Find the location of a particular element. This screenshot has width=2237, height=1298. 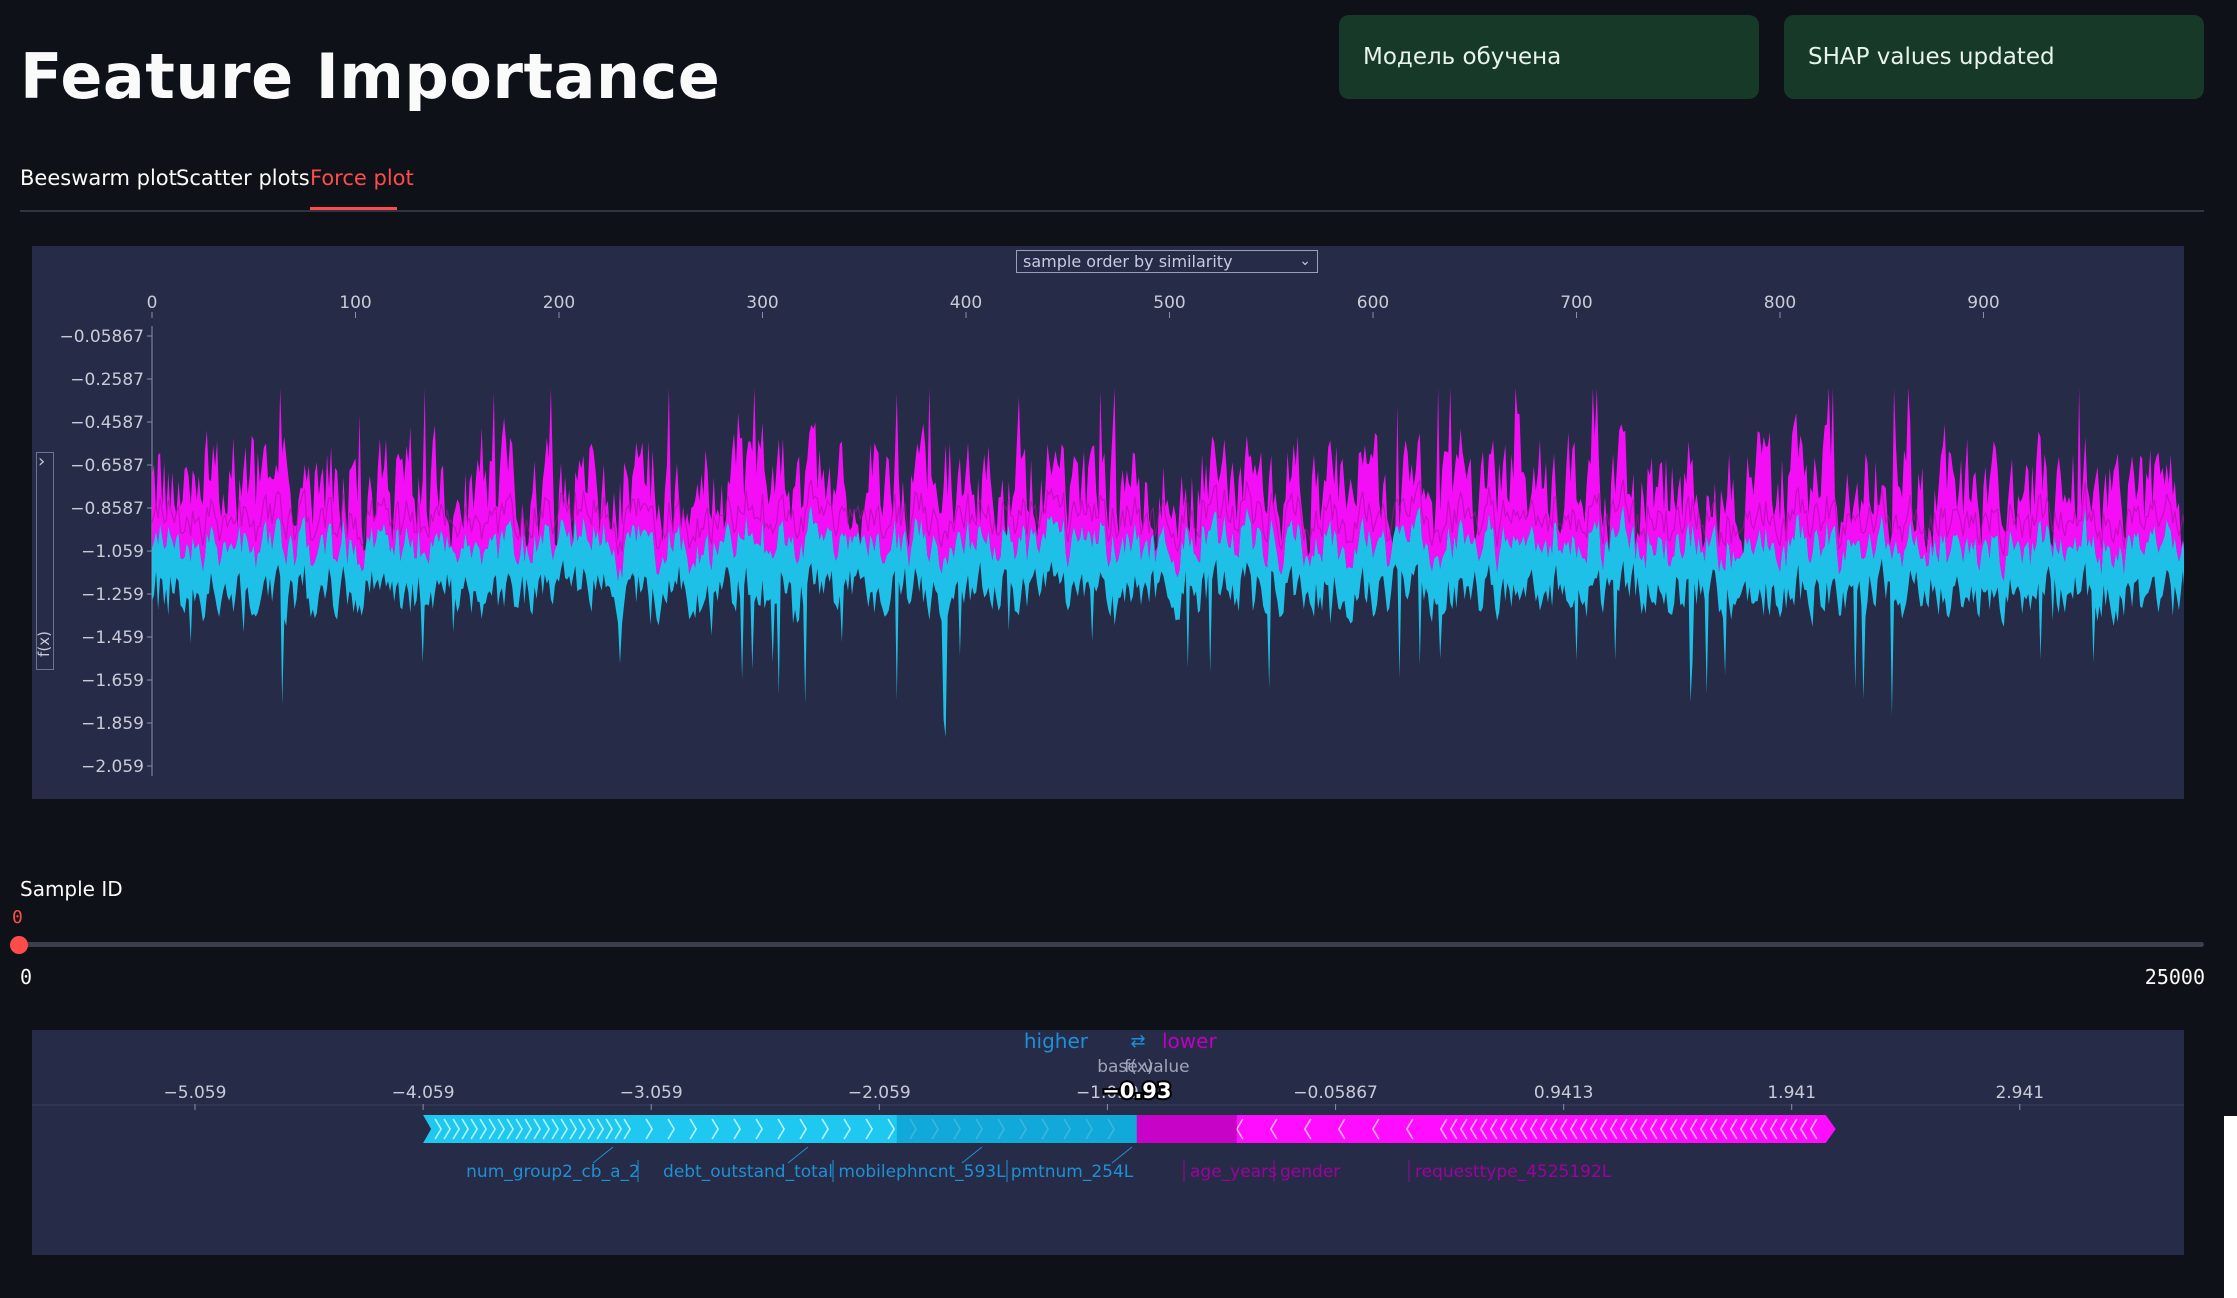

y-tick-label: −0.8587 is located at coordinates (107, 509).